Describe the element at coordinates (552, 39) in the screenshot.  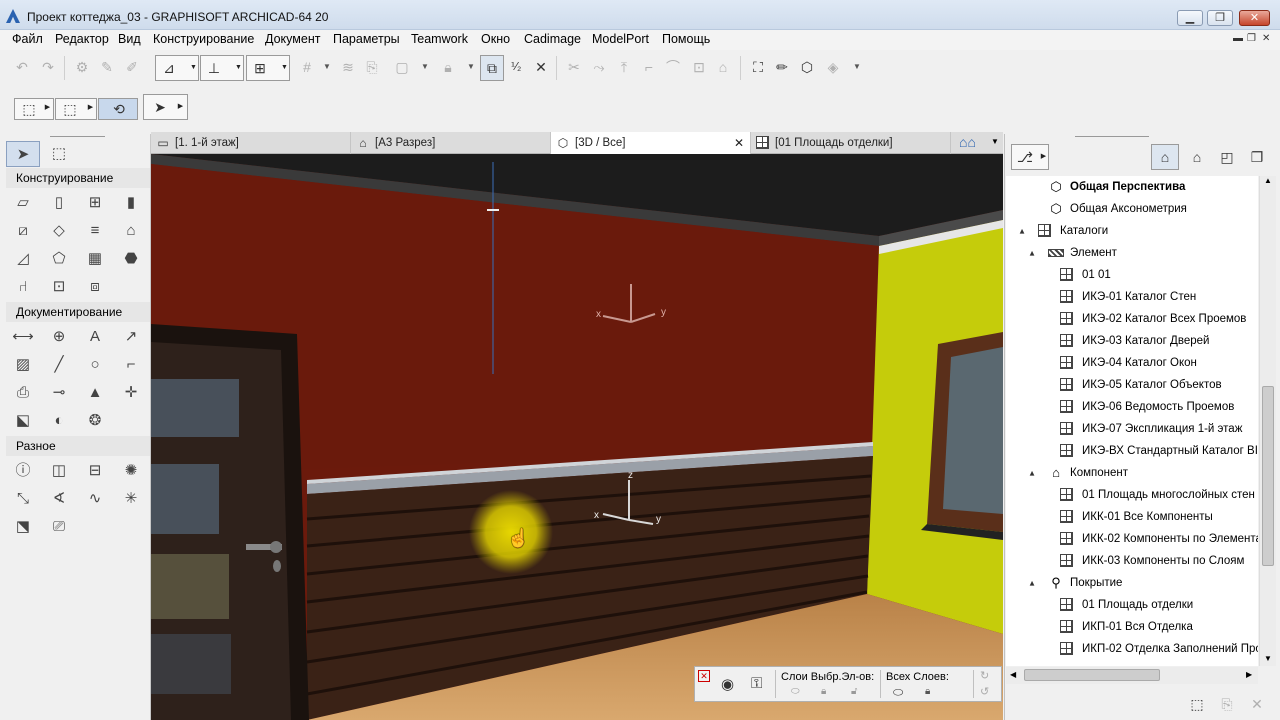
I see `menu-cadimage: Cadimage` at that location.